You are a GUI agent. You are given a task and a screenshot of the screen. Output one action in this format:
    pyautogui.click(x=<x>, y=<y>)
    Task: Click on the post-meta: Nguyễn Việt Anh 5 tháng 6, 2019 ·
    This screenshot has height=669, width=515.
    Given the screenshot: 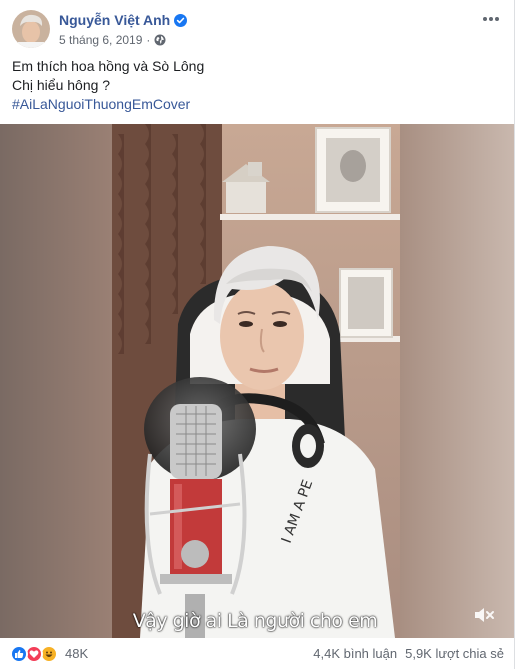 What is the action you would take?
    pyautogui.click(x=123, y=29)
    